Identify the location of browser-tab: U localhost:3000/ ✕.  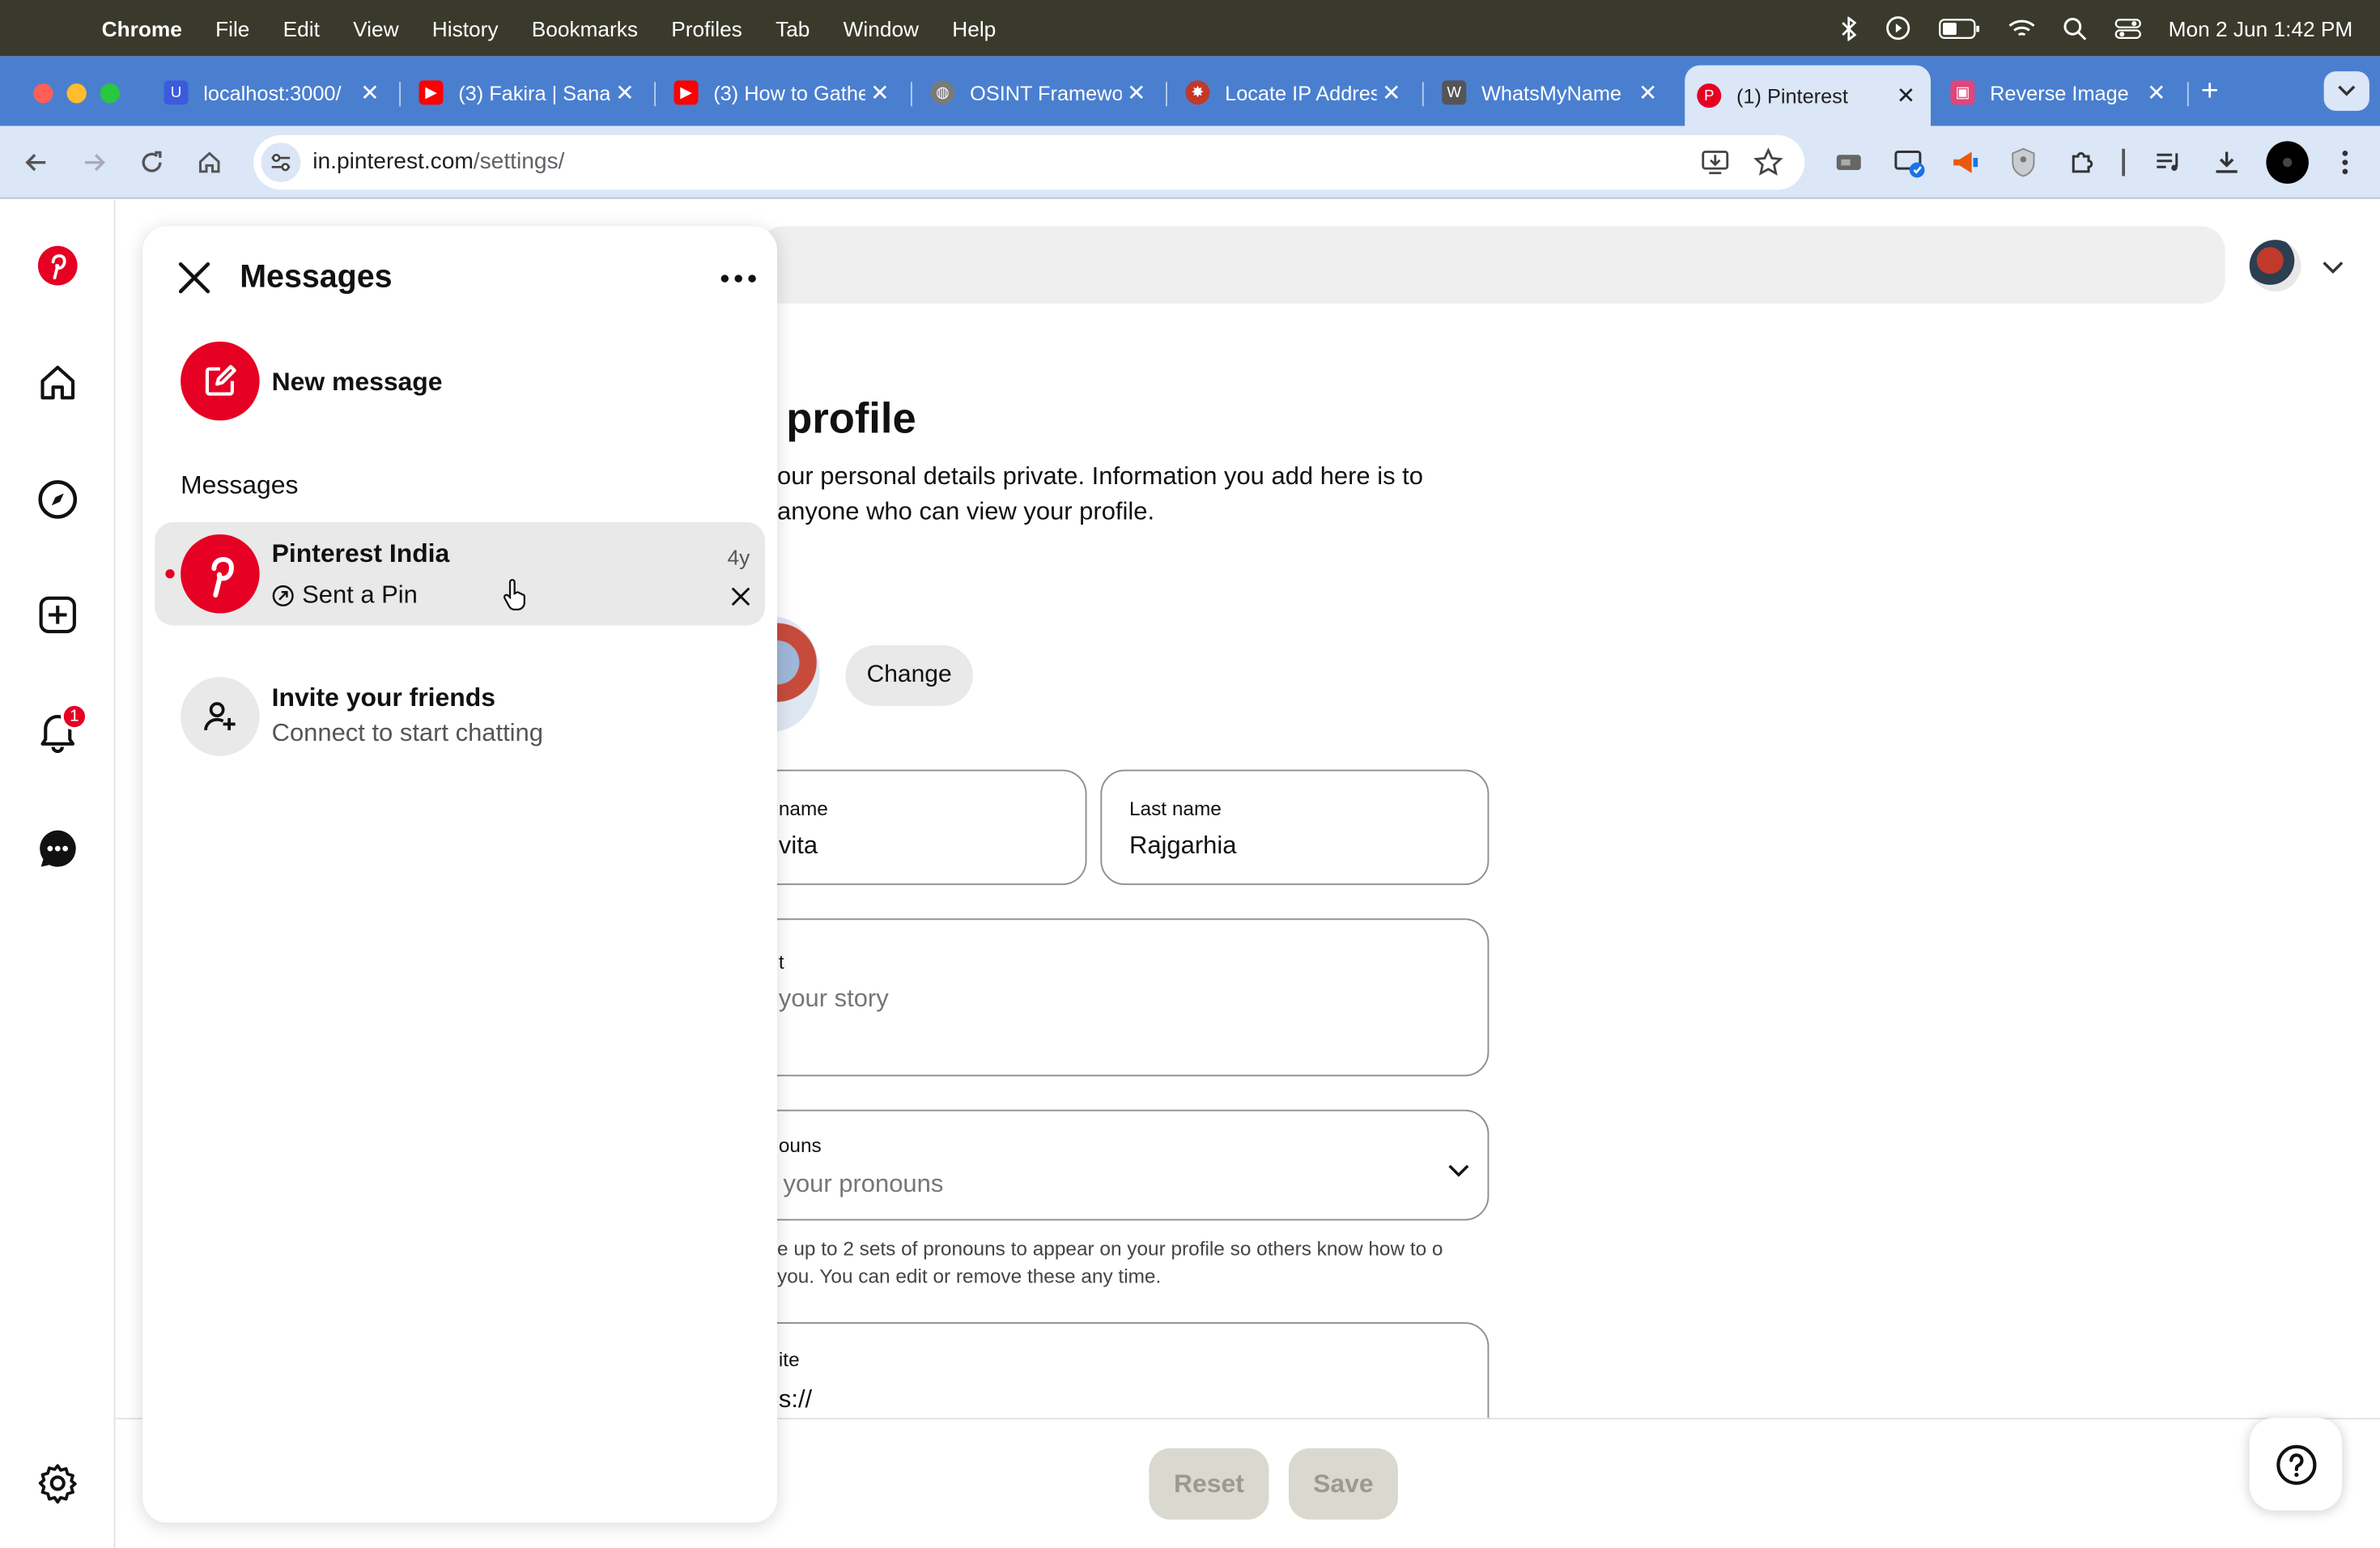
(273, 93).